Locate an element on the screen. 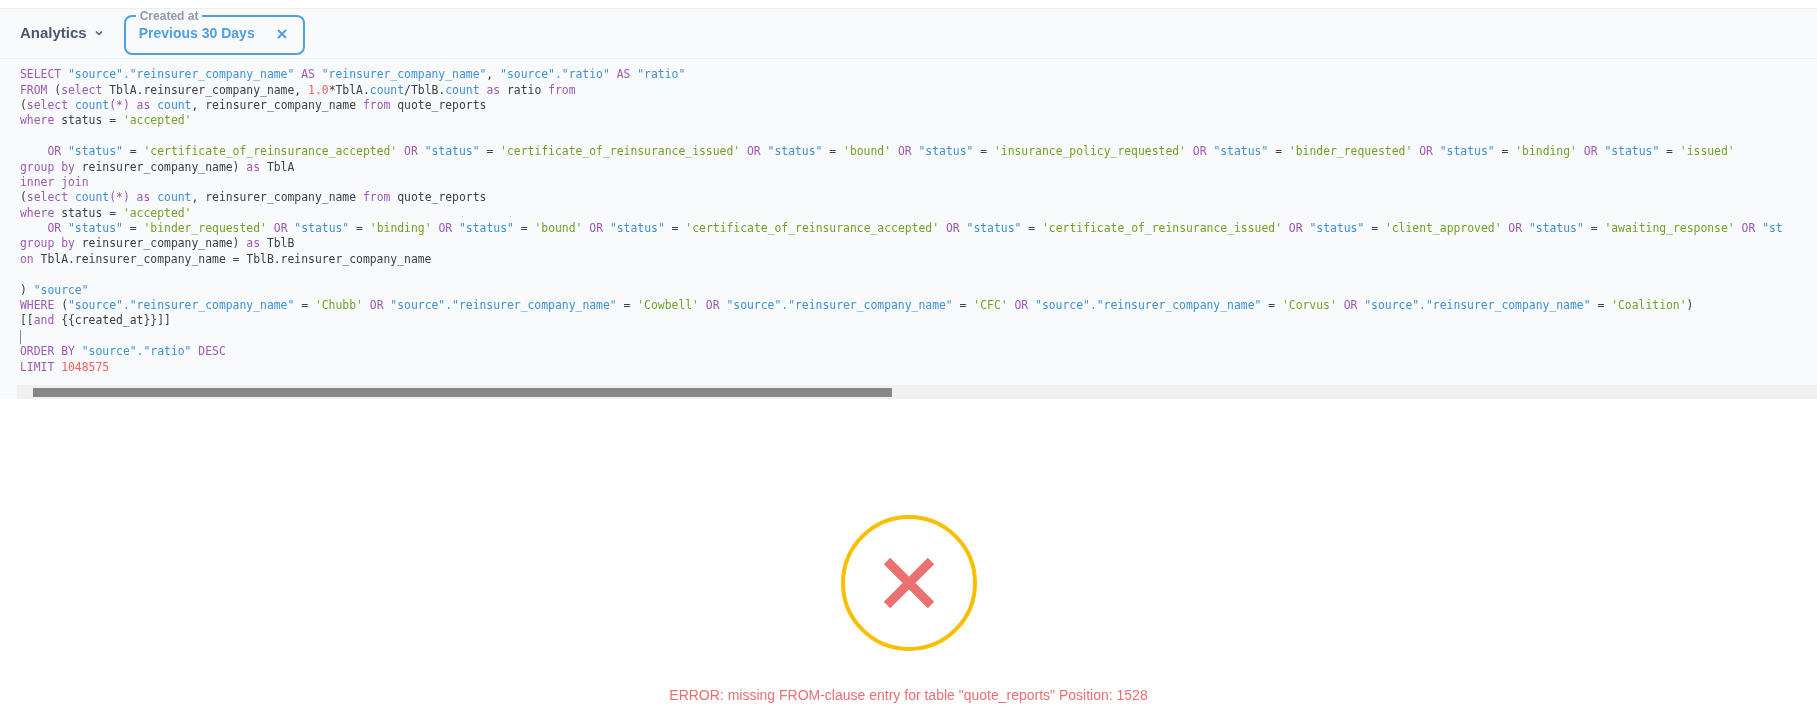  code-line: ORDER BY "source"."ratio" DESC is located at coordinates (123, 352).